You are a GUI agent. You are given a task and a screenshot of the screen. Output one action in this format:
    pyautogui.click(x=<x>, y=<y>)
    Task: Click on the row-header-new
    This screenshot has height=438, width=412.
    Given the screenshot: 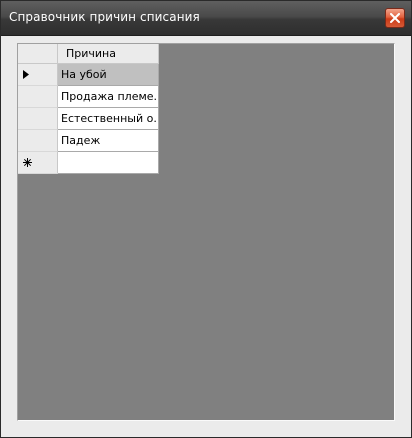 What is the action you would take?
    pyautogui.click(x=38, y=163)
    